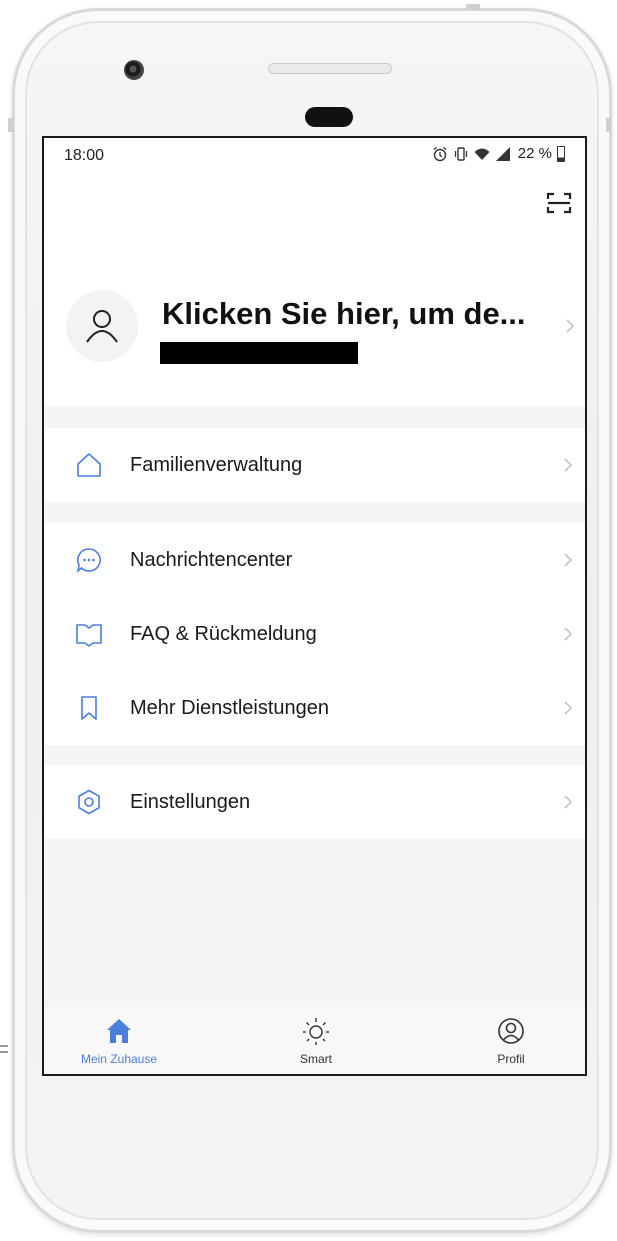  What do you see at coordinates (315, 1059) in the screenshot?
I see `tab-label: Smart` at bounding box center [315, 1059].